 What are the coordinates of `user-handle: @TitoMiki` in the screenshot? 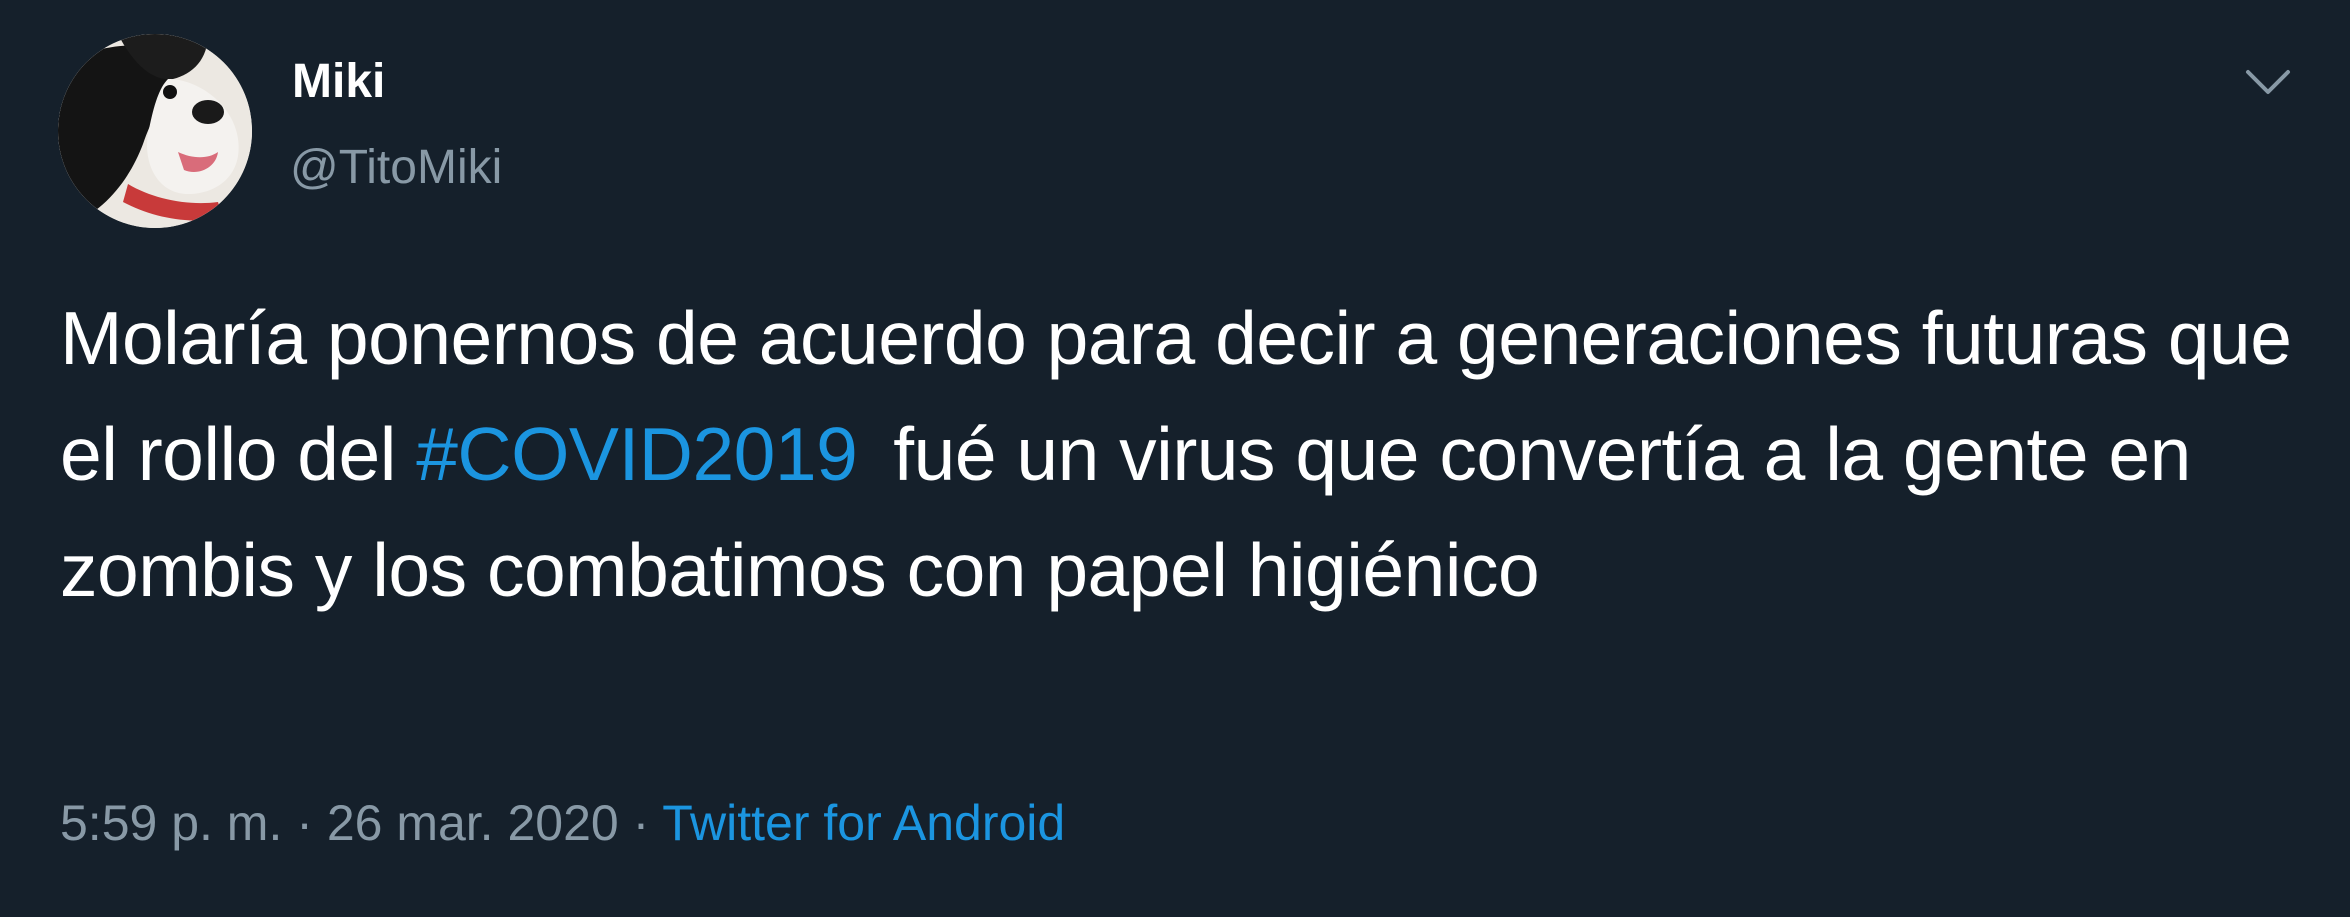 It's located at (396, 168).